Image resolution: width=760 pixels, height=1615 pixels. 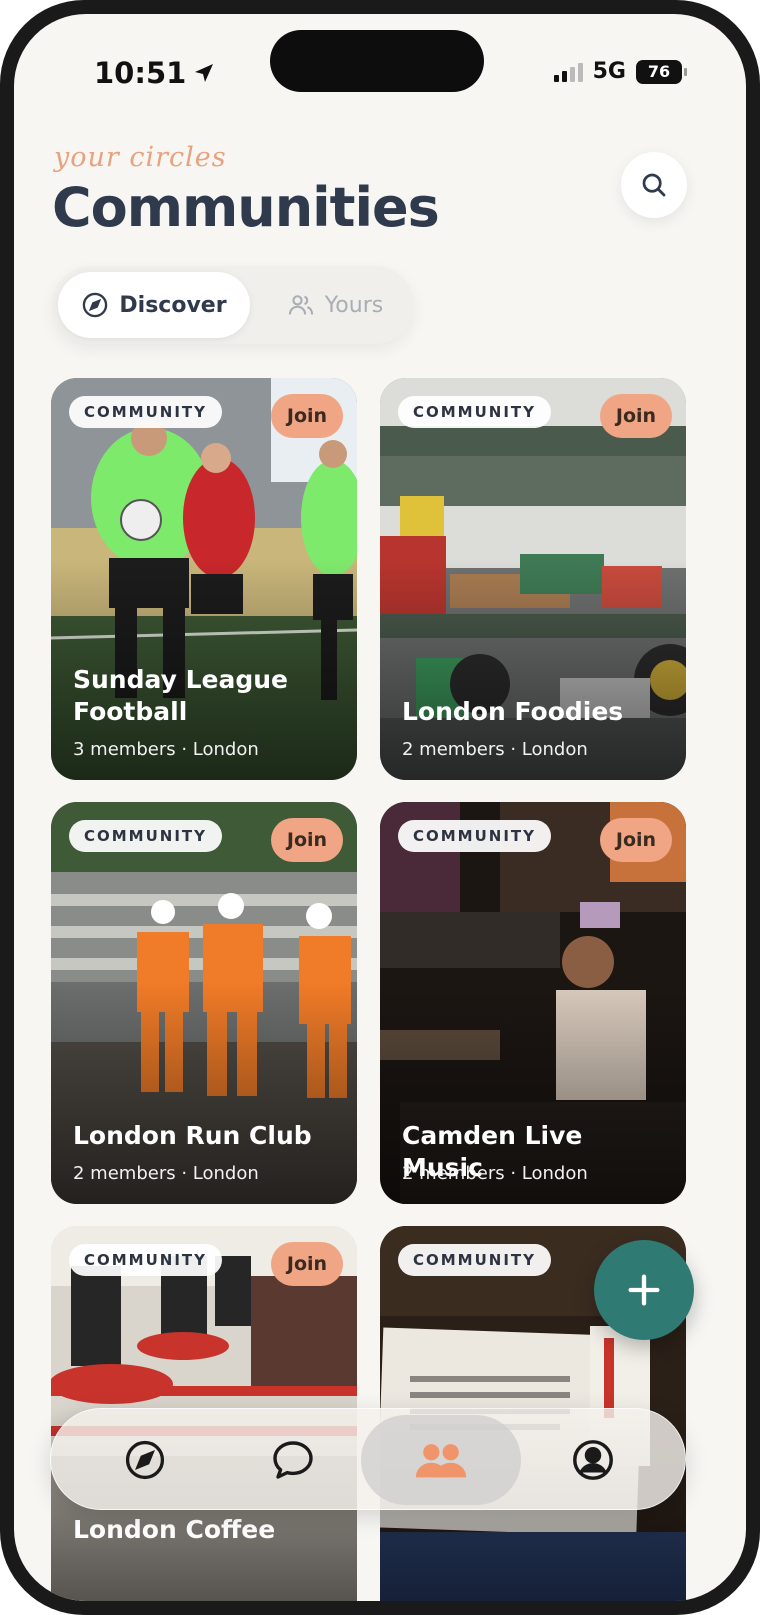 I want to click on search-button, so click(x=654, y=185).